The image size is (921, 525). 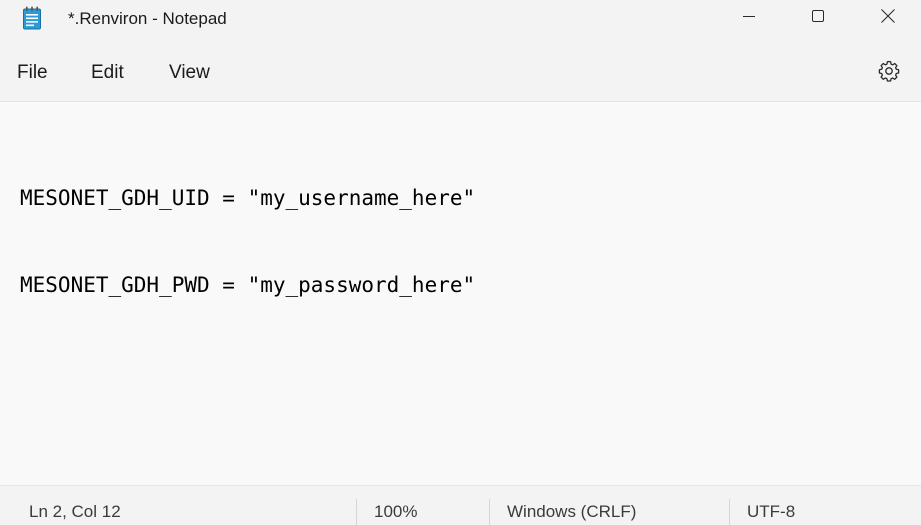 I want to click on window-title: *.Renviron - Notepad, so click(x=147, y=18).